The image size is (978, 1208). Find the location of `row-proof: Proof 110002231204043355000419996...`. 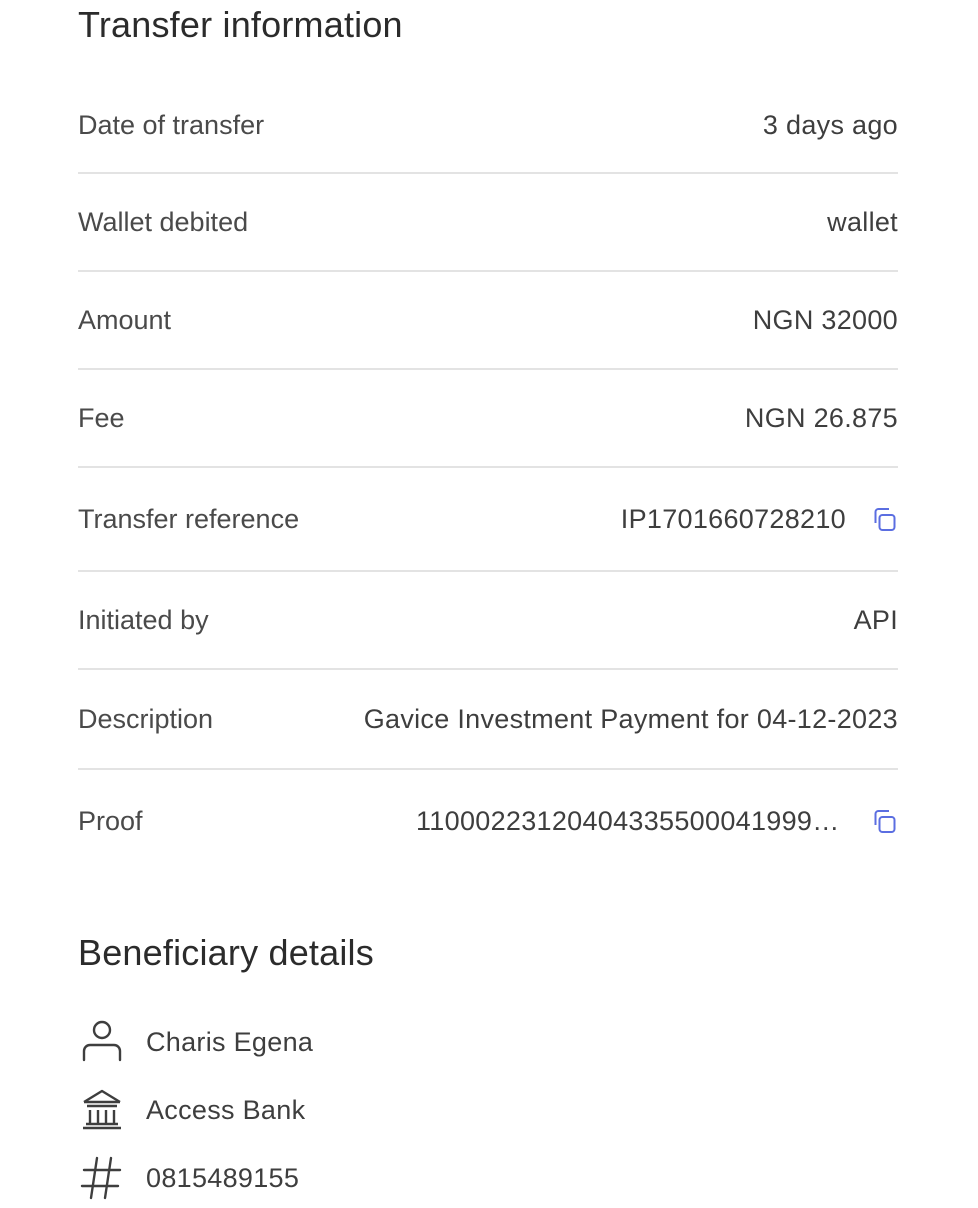

row-proof: Proof 110002231204043355000419996... is located at coordinates (488, 821).